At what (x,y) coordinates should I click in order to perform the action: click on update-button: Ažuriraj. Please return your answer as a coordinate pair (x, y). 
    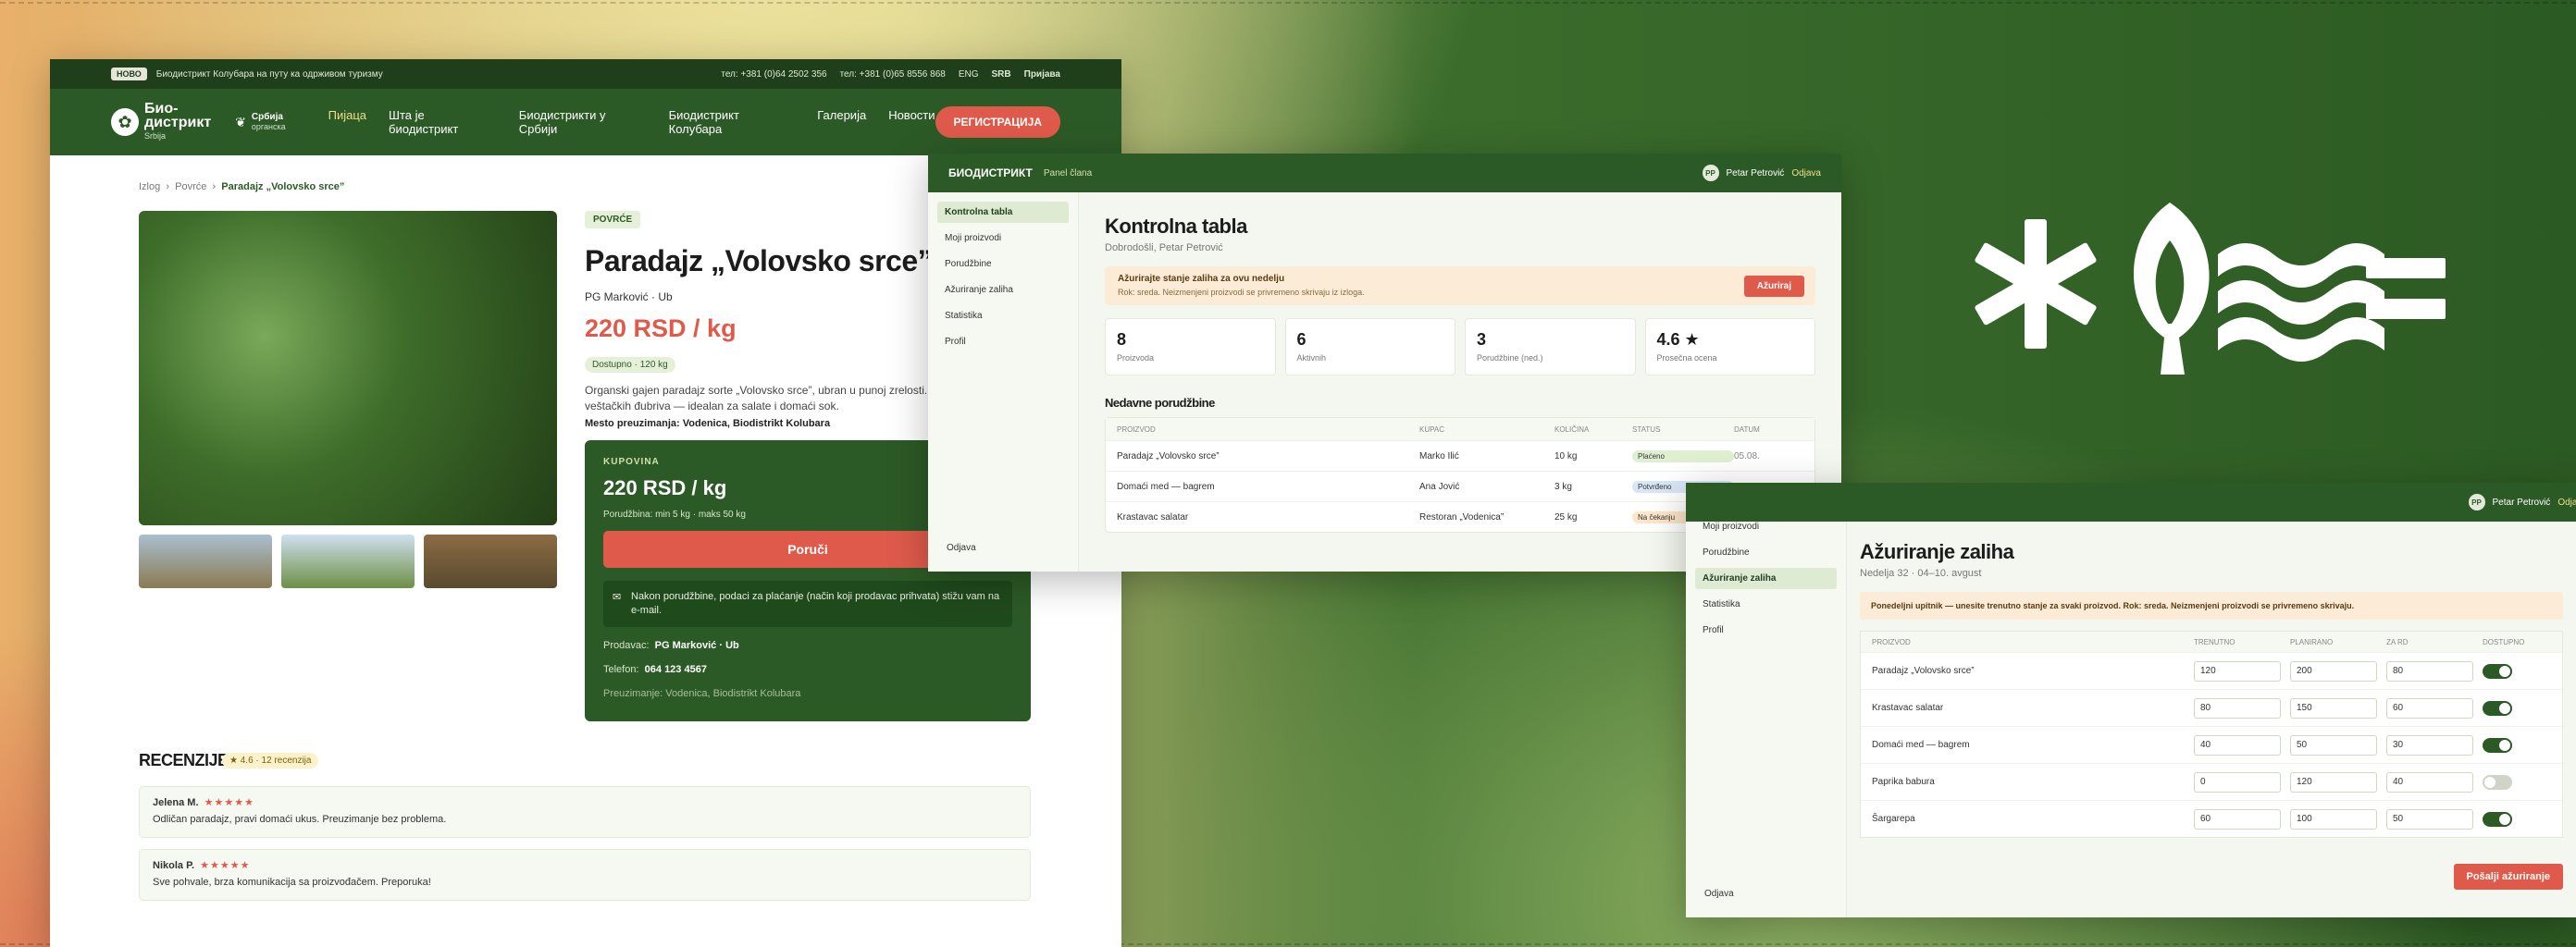
    Looking at the image, I should click on (1774, 286).